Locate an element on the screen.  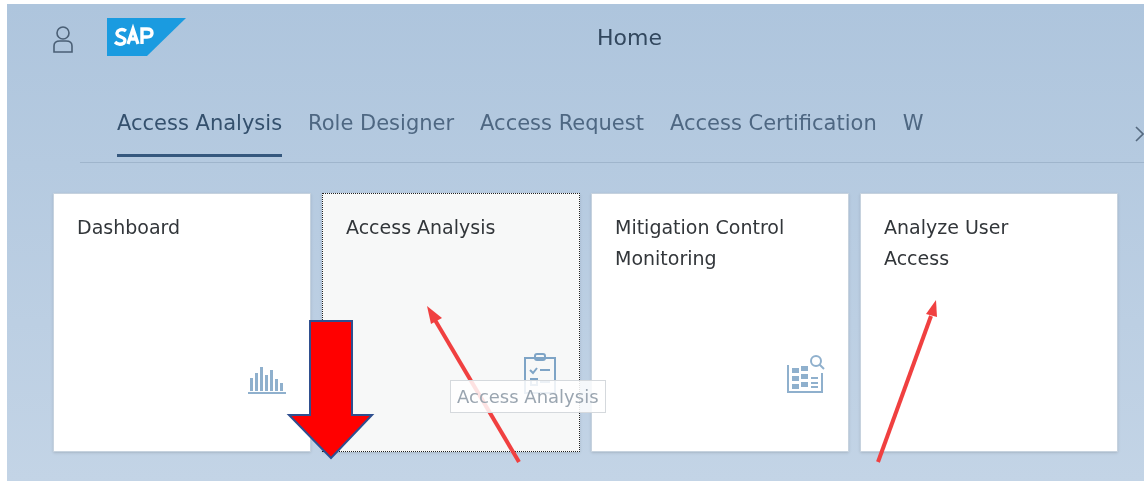
tab: Access Analysis is located at coordinates (200, 132).